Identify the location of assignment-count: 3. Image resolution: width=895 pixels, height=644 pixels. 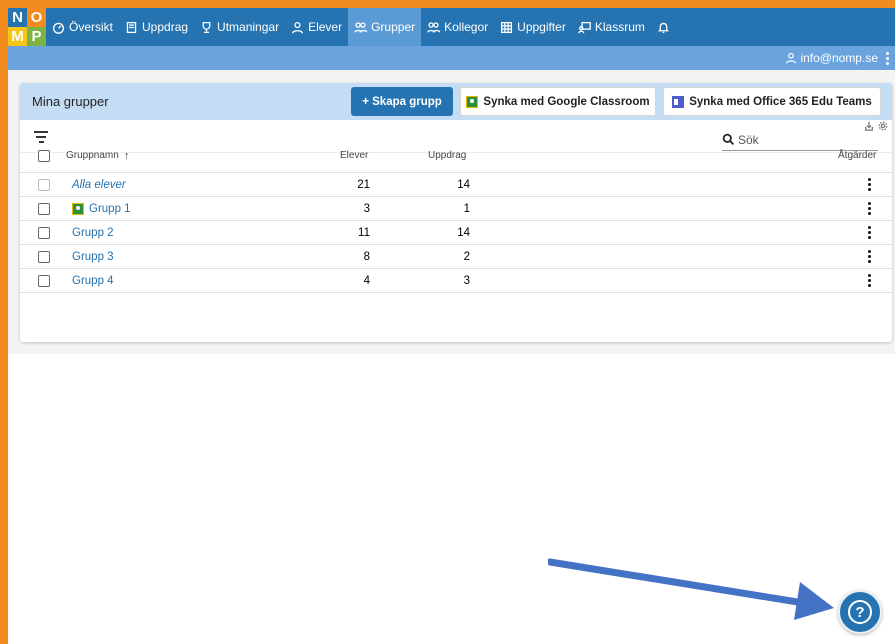
(466, 280).